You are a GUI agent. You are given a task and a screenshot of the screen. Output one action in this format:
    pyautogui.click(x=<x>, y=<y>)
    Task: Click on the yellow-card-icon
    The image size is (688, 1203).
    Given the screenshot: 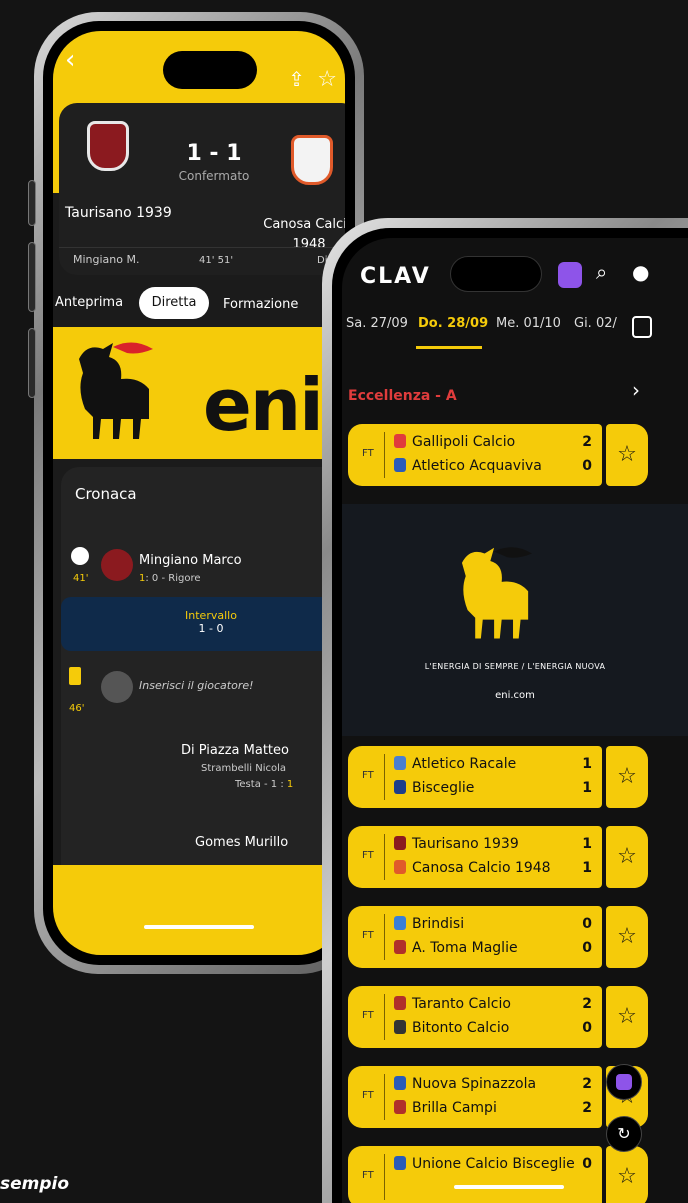 What is the action you would take?
    pyautogui.click(x=75, y=676)
    